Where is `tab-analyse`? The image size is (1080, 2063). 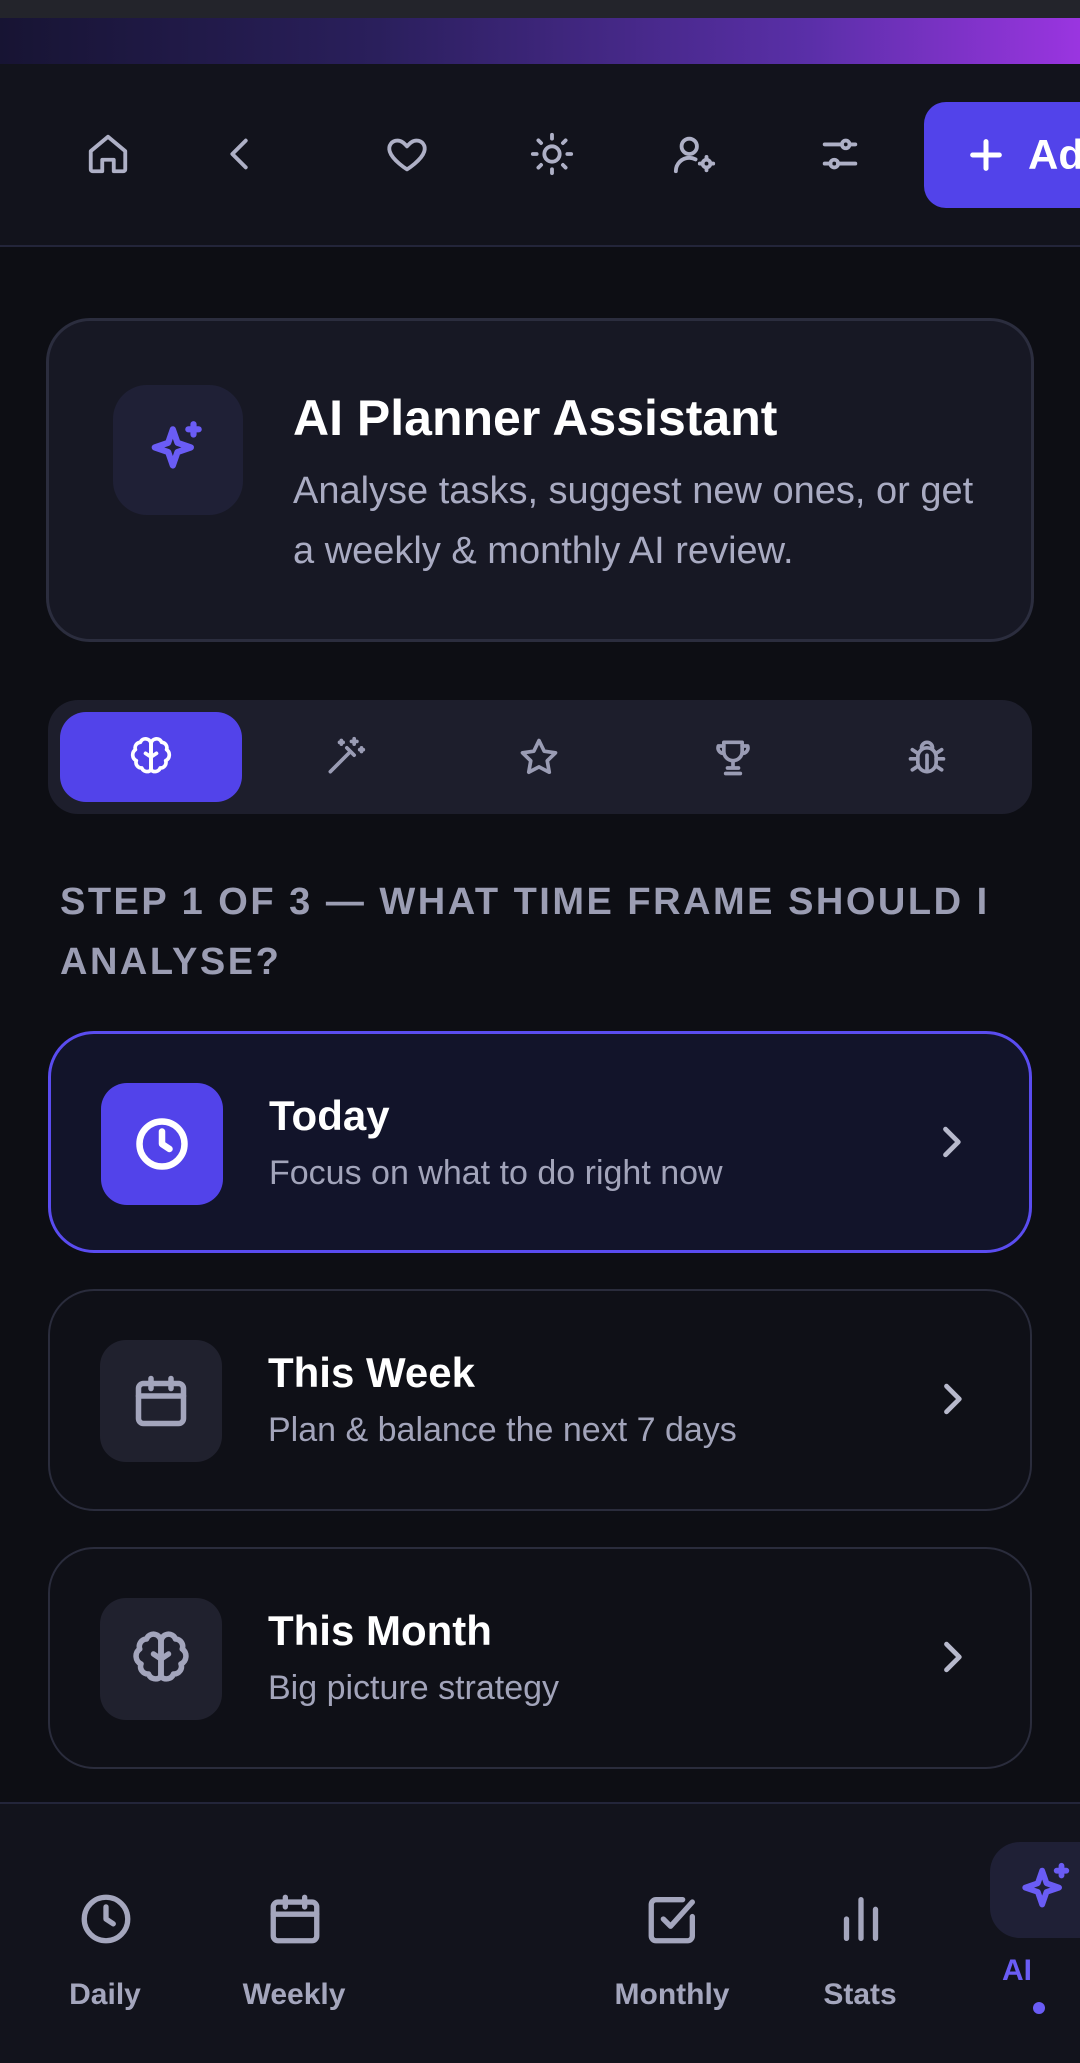
tab-analyse is located at coordinates (151, 757).